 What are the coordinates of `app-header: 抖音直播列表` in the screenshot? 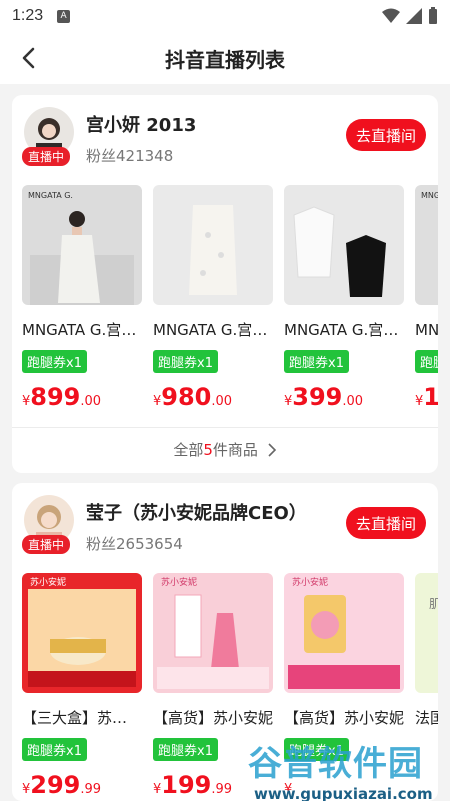 It's located at (225, 58).